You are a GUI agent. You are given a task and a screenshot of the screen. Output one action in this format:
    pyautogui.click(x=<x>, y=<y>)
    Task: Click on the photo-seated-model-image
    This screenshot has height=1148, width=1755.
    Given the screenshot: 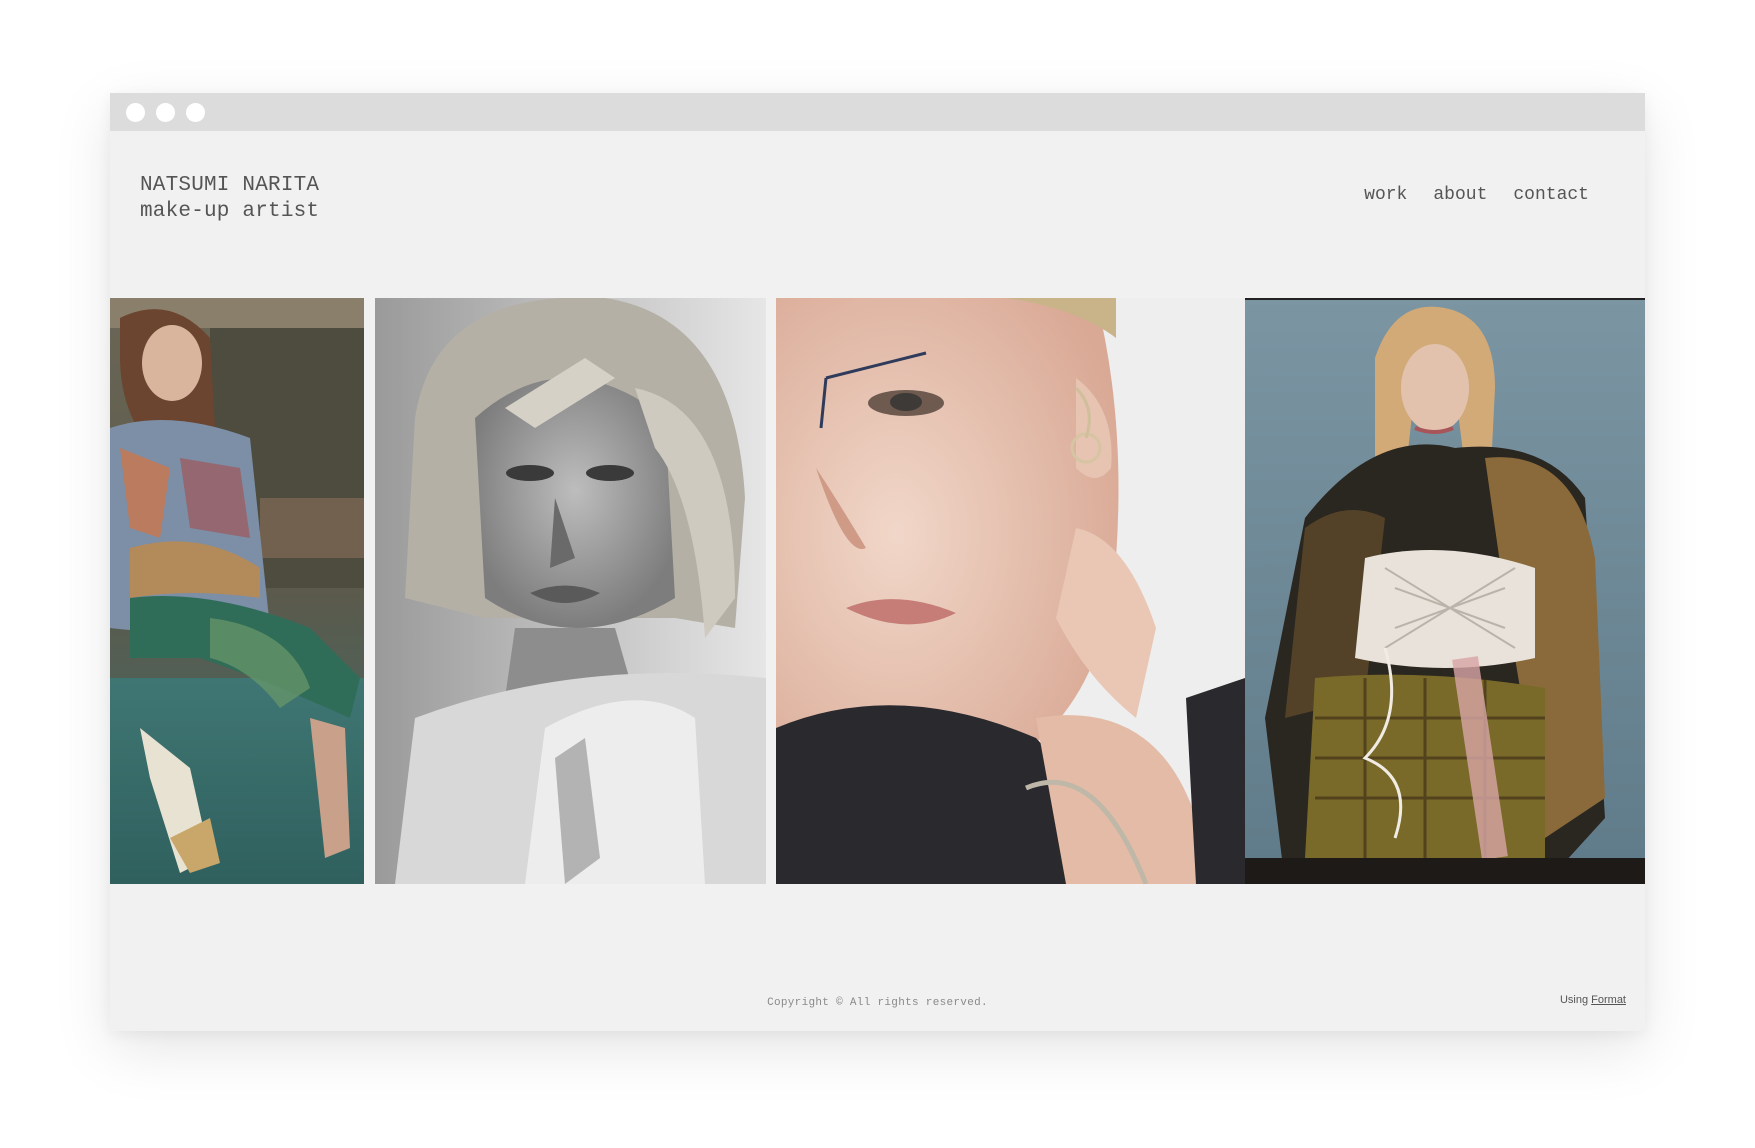 What is the action you would take?
    pyautogui.click(x=237, y=591)
    